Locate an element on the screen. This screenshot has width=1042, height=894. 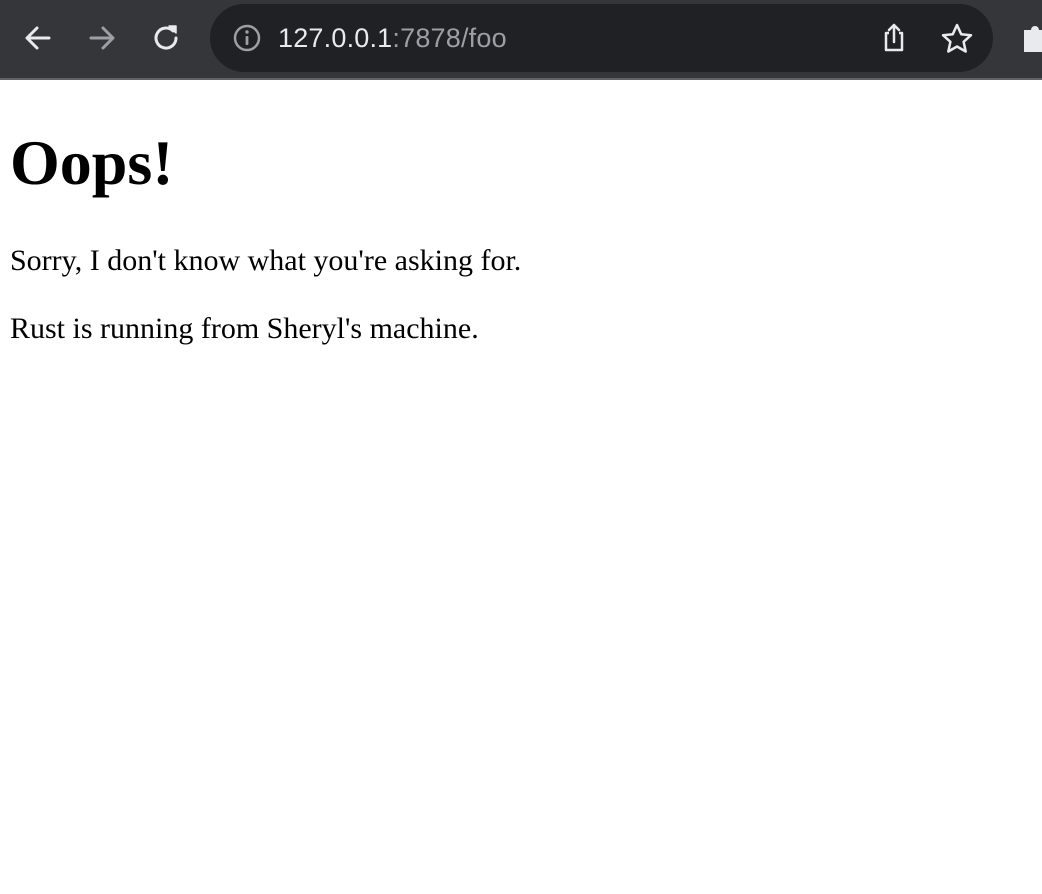
star-icon is located at coordinates (957, 39).